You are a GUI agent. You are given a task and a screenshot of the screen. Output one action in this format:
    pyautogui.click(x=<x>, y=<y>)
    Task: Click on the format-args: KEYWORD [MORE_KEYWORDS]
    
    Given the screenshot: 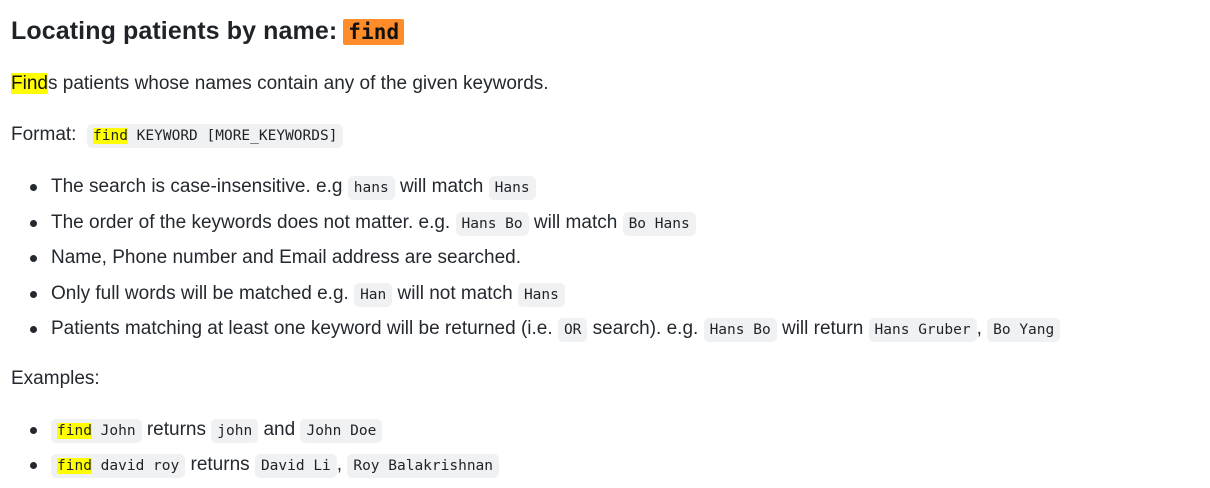 What is the action you would take?
    pyautogui.click(x=232, y=136)
    